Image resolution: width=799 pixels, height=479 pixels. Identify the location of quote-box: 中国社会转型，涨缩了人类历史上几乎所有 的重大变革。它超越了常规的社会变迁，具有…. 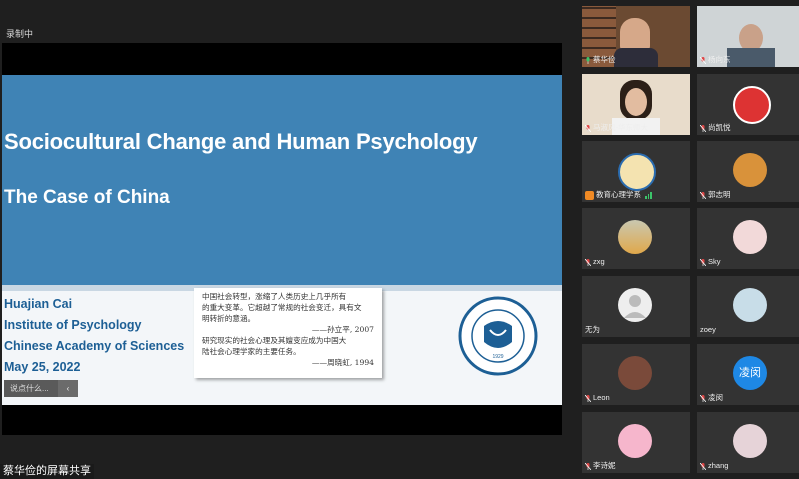
(288, 333).